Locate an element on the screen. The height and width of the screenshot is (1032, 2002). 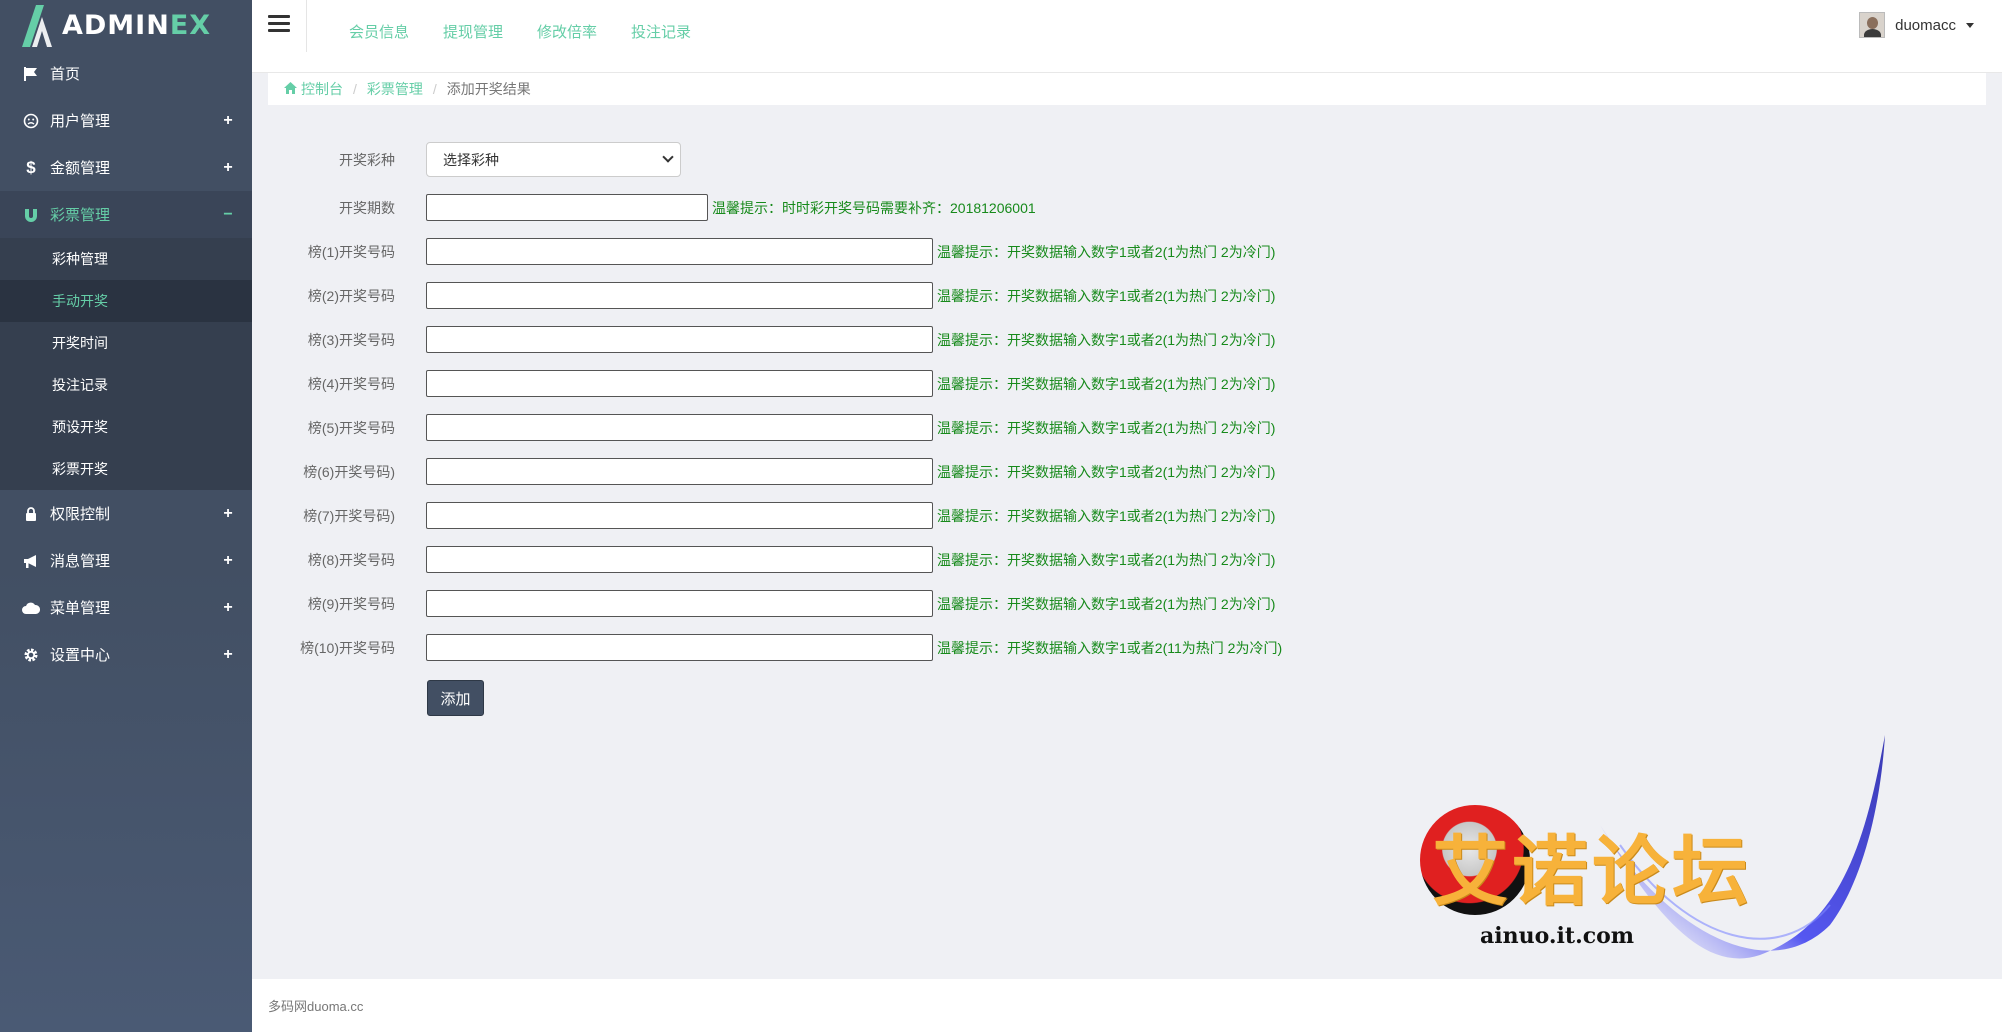
sidebar-item-label: 首页 is located at coordinates (65, 74).